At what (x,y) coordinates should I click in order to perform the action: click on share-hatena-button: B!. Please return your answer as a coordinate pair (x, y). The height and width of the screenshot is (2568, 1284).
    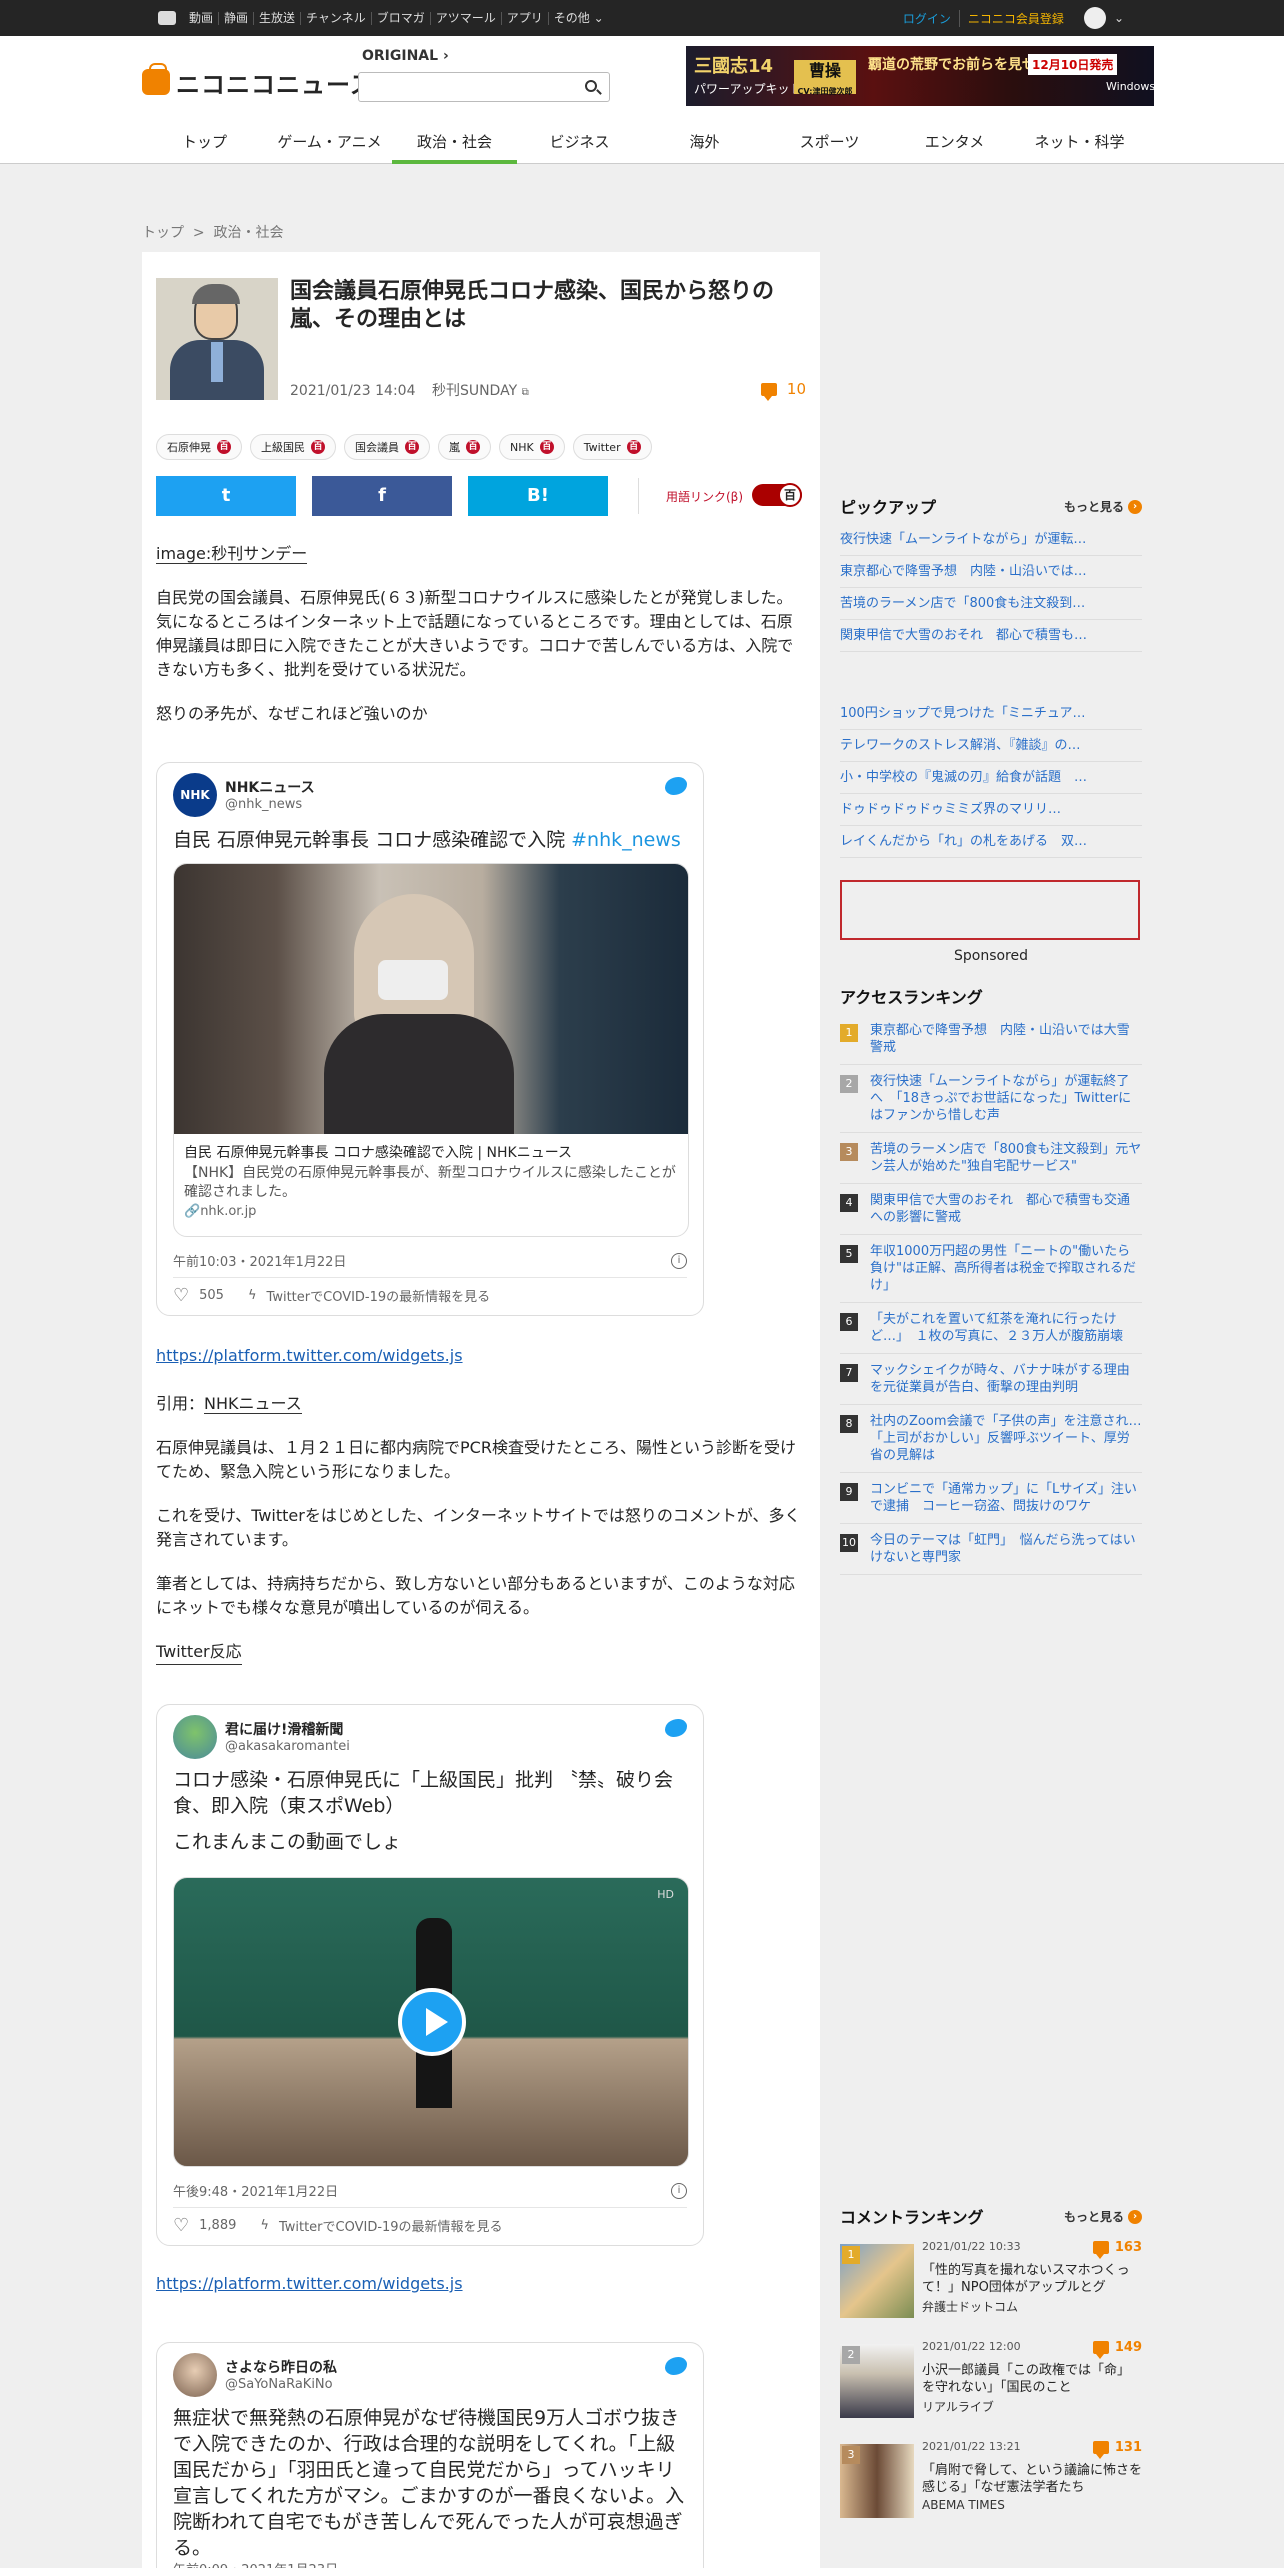
    Looking at the image, I should click on (538, 496).